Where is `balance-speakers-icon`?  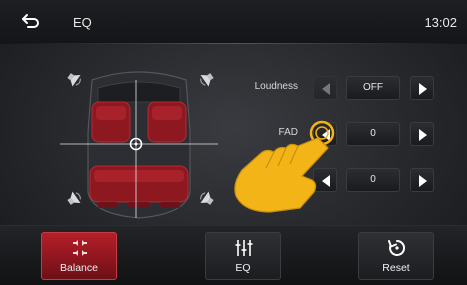 balance-speakers-icon is located at coordinates (80, 248).